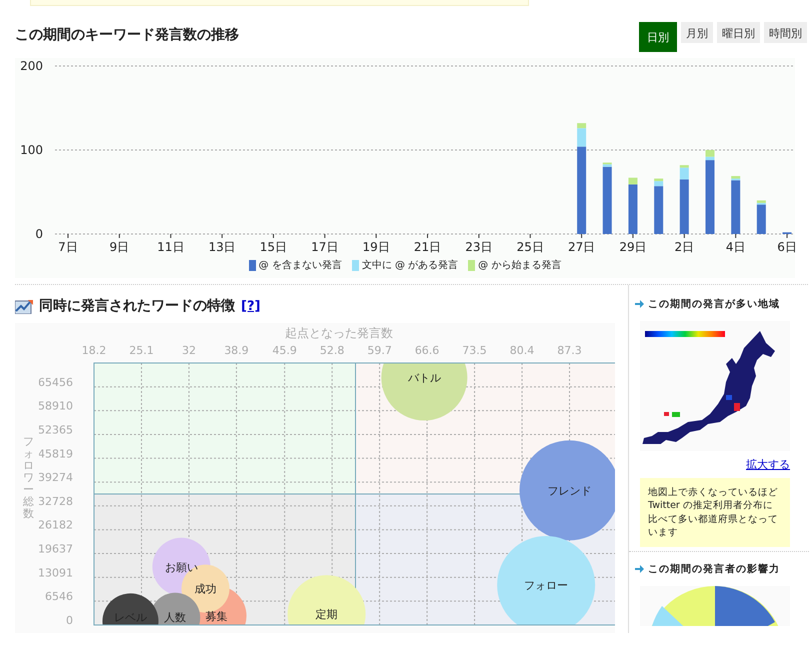 The image size is (811, 659). I want to click on axis-label: 2日, so click(684, 247).